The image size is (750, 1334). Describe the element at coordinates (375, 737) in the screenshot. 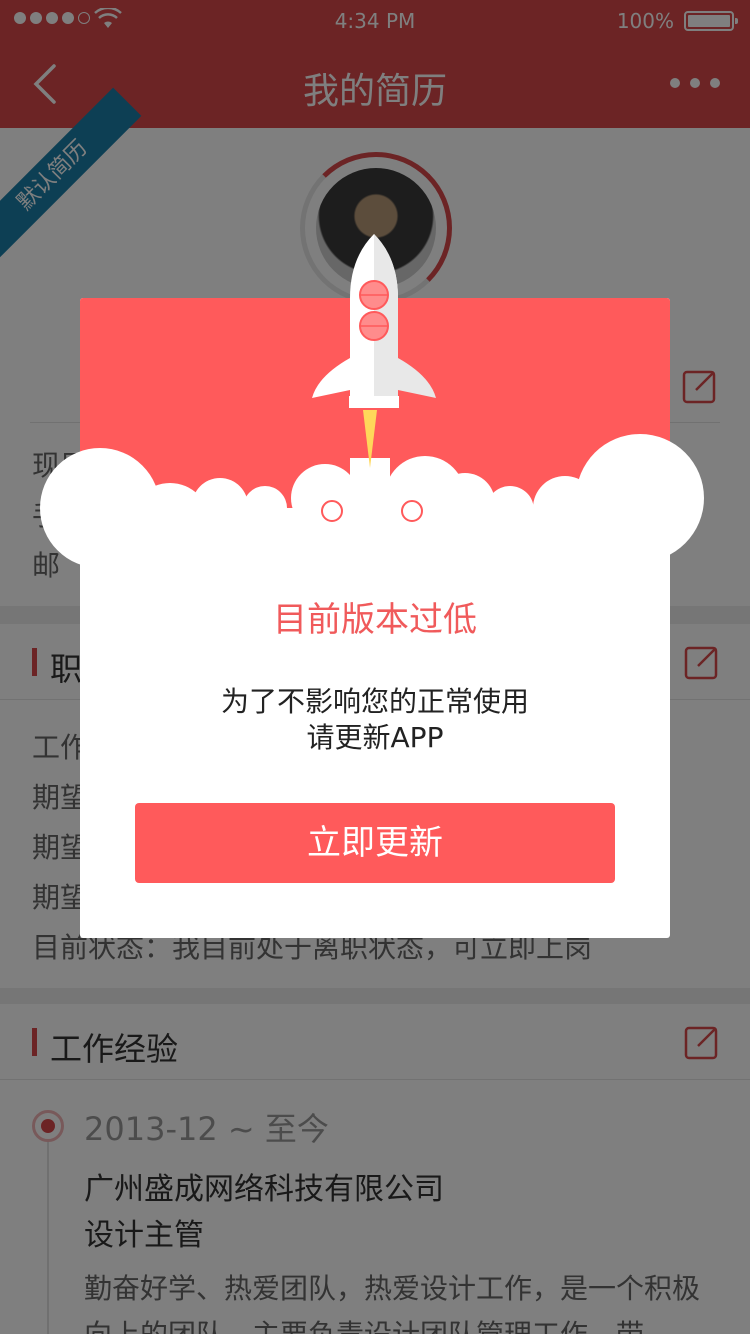

I see `dialog-message-line2: 请更新APP` at that location.